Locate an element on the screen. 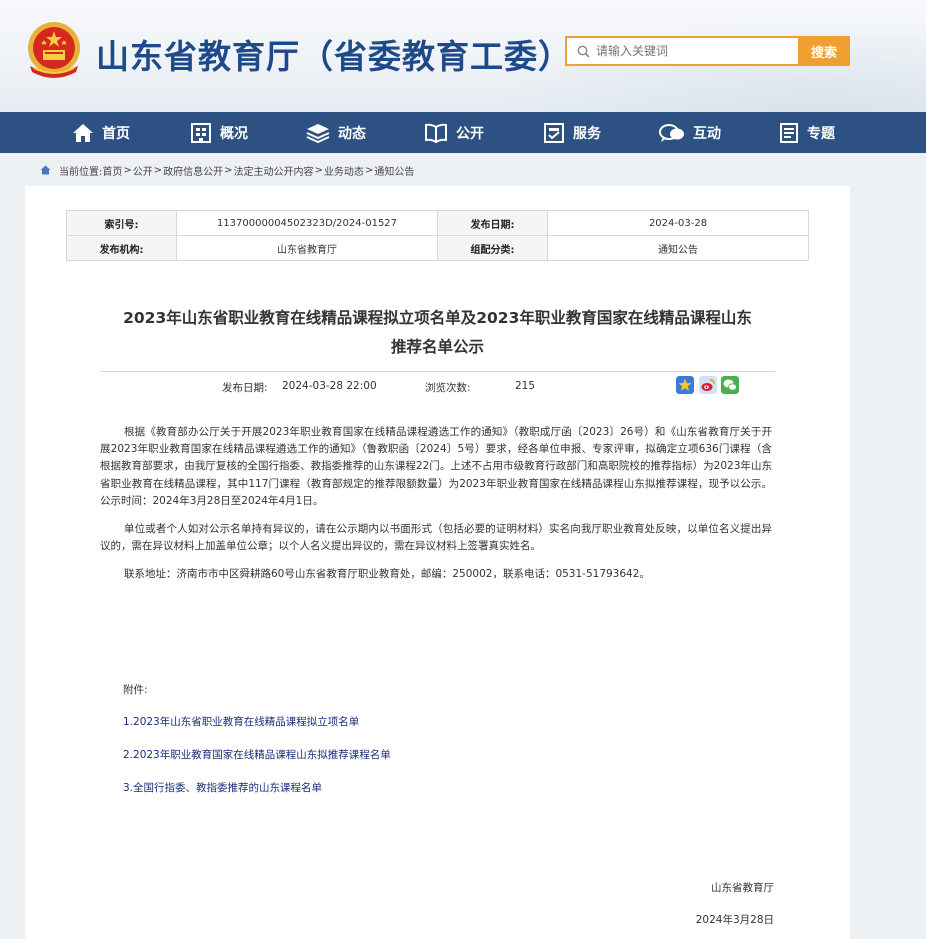 This screenshot has height=939, width=926. site-title: 山东省教育厅（省委教育工委） is located at coordinates (334, 56).